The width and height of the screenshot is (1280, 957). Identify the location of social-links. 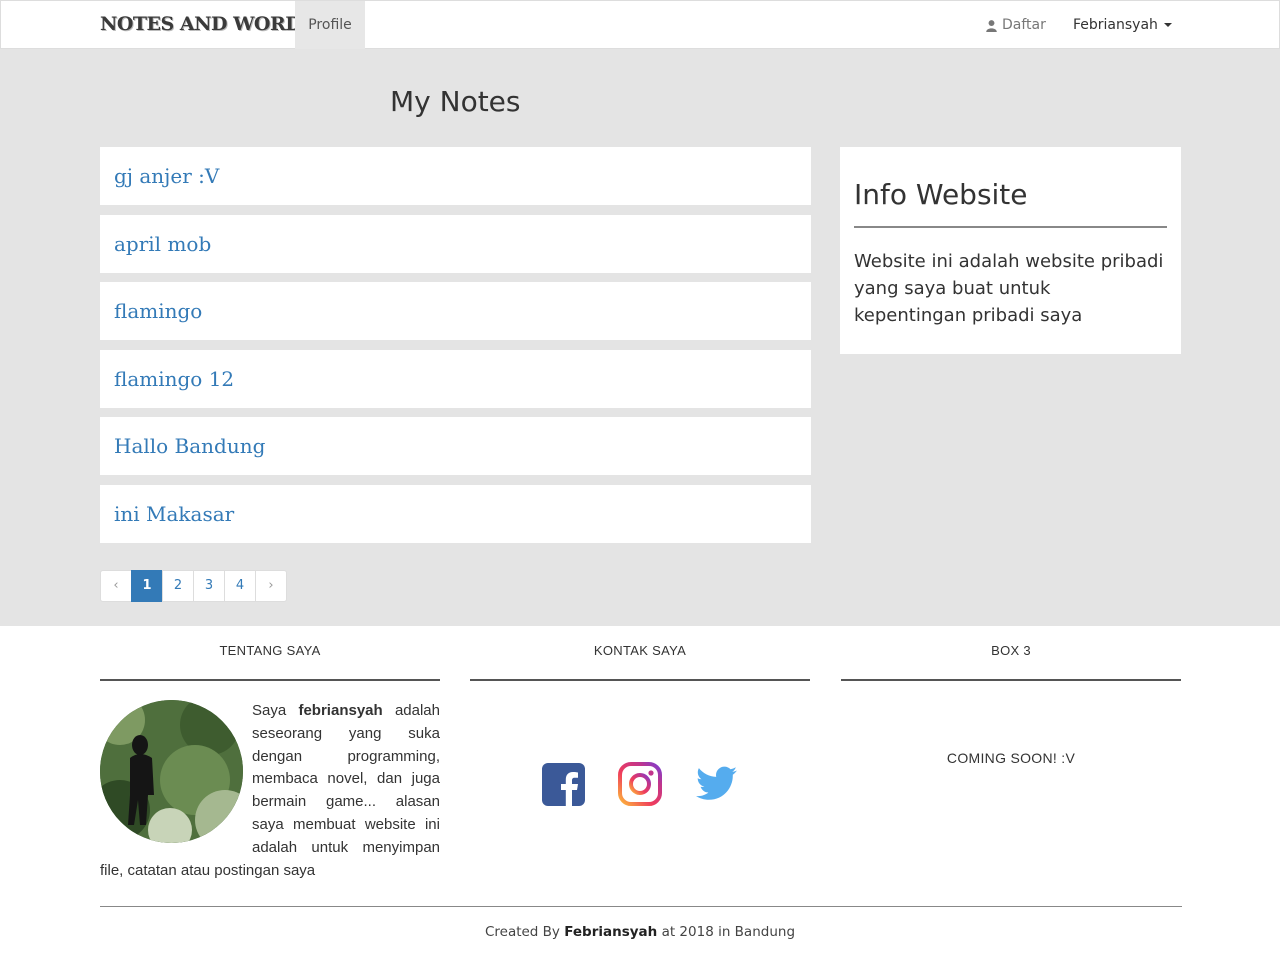
(640, 784).